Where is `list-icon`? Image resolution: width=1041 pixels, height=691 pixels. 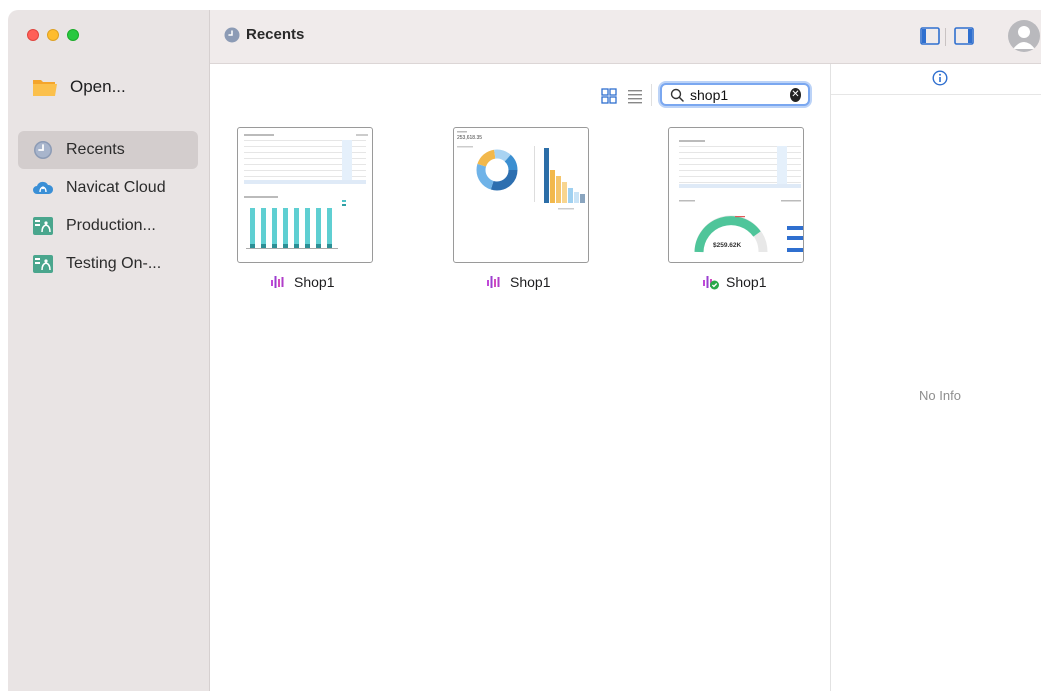
list-icon is located at coordinates (635, 97).